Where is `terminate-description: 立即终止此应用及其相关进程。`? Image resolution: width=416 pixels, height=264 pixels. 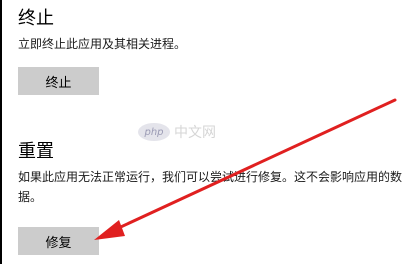 terminate-description: 立即终止此应用及其相关进程。 is located at coordinates (102, 44).